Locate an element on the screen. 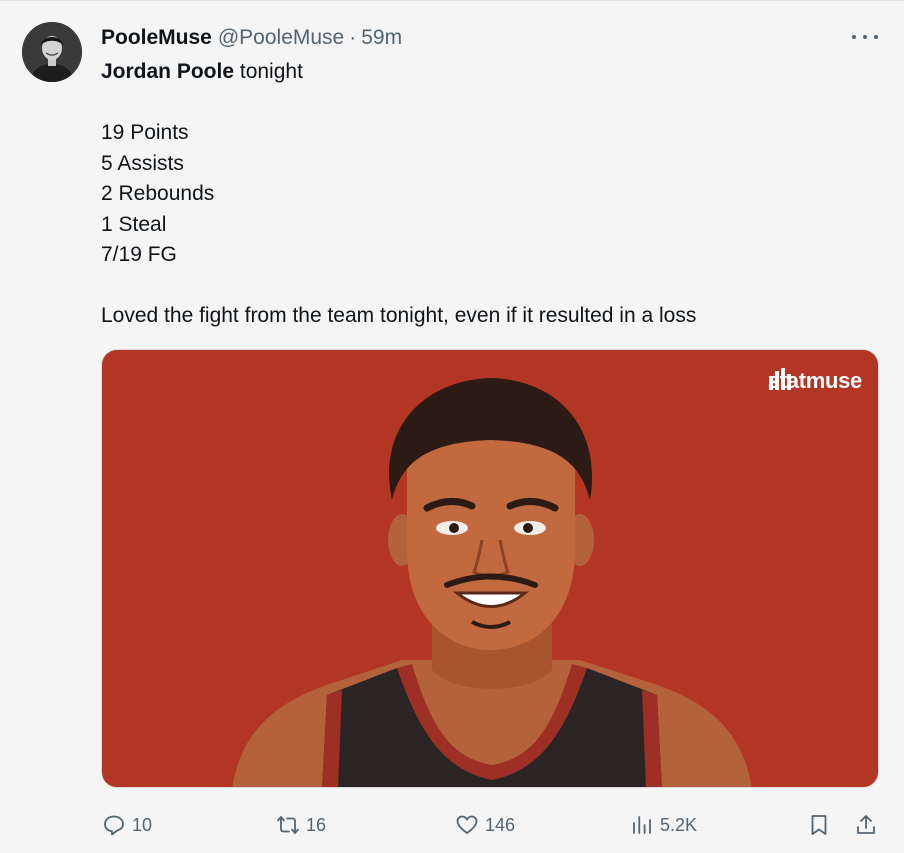 This screenshot has width=904, height=853. stat-line: 5 Assists is located at coordinates (142, 163).